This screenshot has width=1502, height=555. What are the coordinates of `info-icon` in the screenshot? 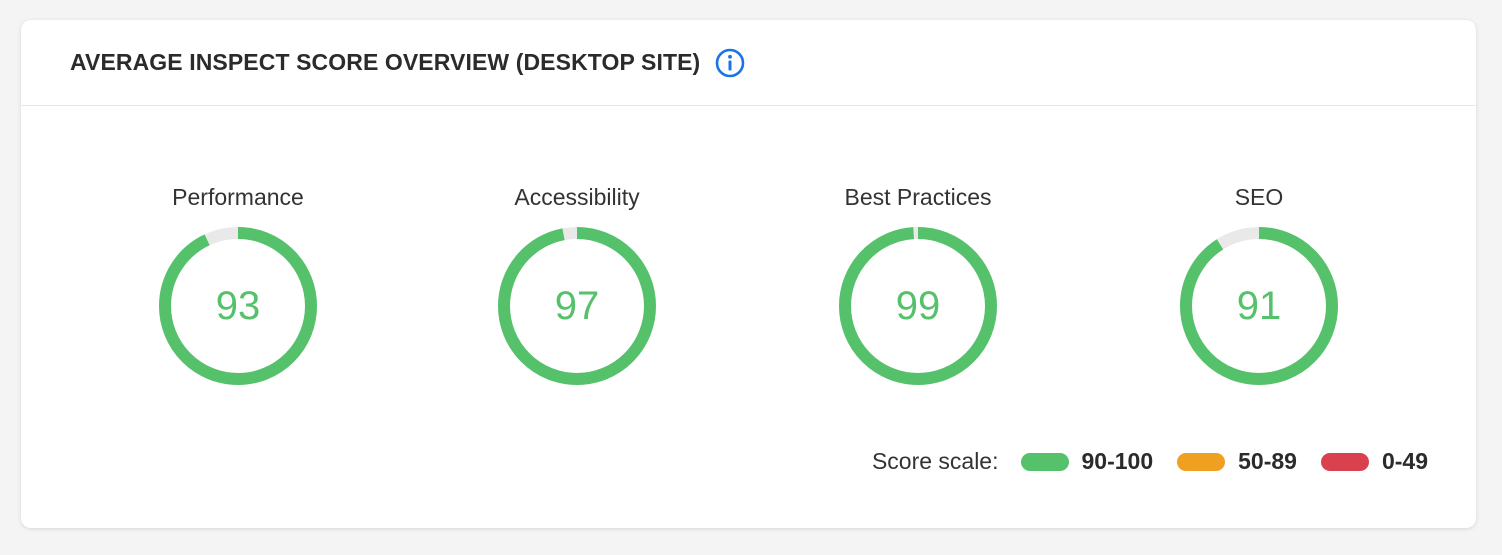 It's located at (730, 63).